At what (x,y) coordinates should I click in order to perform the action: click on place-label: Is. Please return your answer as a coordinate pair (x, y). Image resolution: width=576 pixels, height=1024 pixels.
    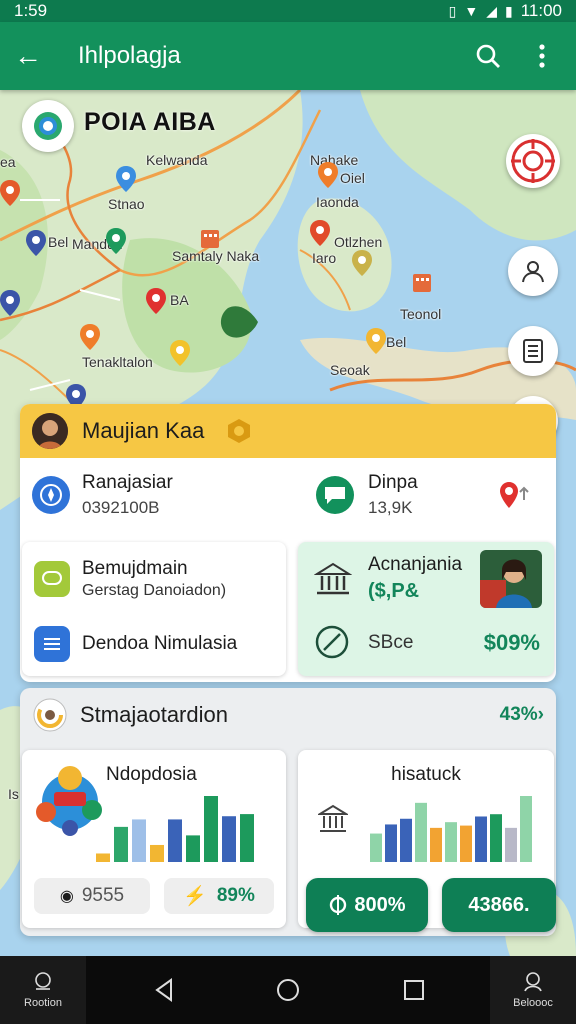
    Looking at the image, I should click on (13, 794).